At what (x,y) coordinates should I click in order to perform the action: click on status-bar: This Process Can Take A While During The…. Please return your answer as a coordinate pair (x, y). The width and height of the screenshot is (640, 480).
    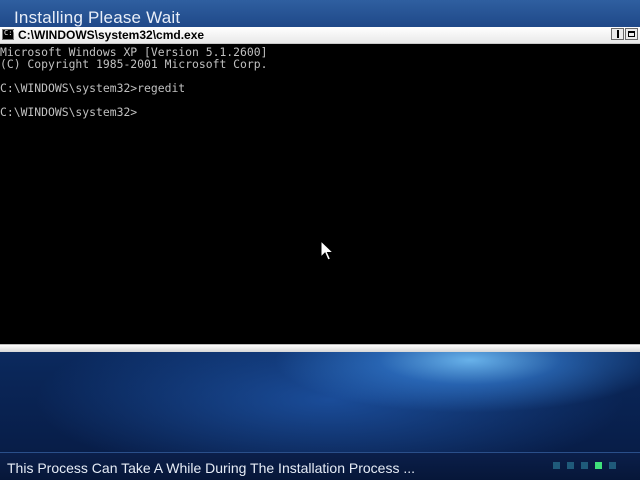
    Looking at the image, I should click on (320, 466).